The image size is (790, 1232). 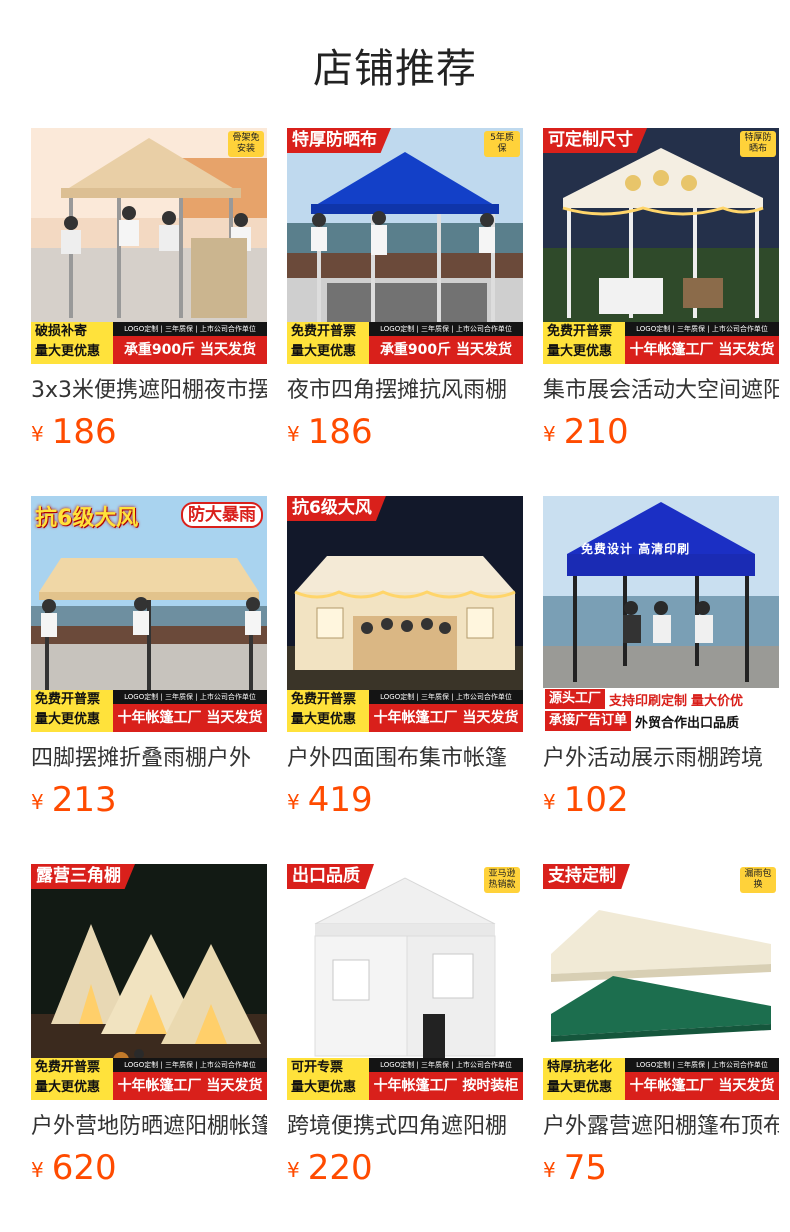 I want to click on product-price: ¥620, so click(x=149, y=1168).